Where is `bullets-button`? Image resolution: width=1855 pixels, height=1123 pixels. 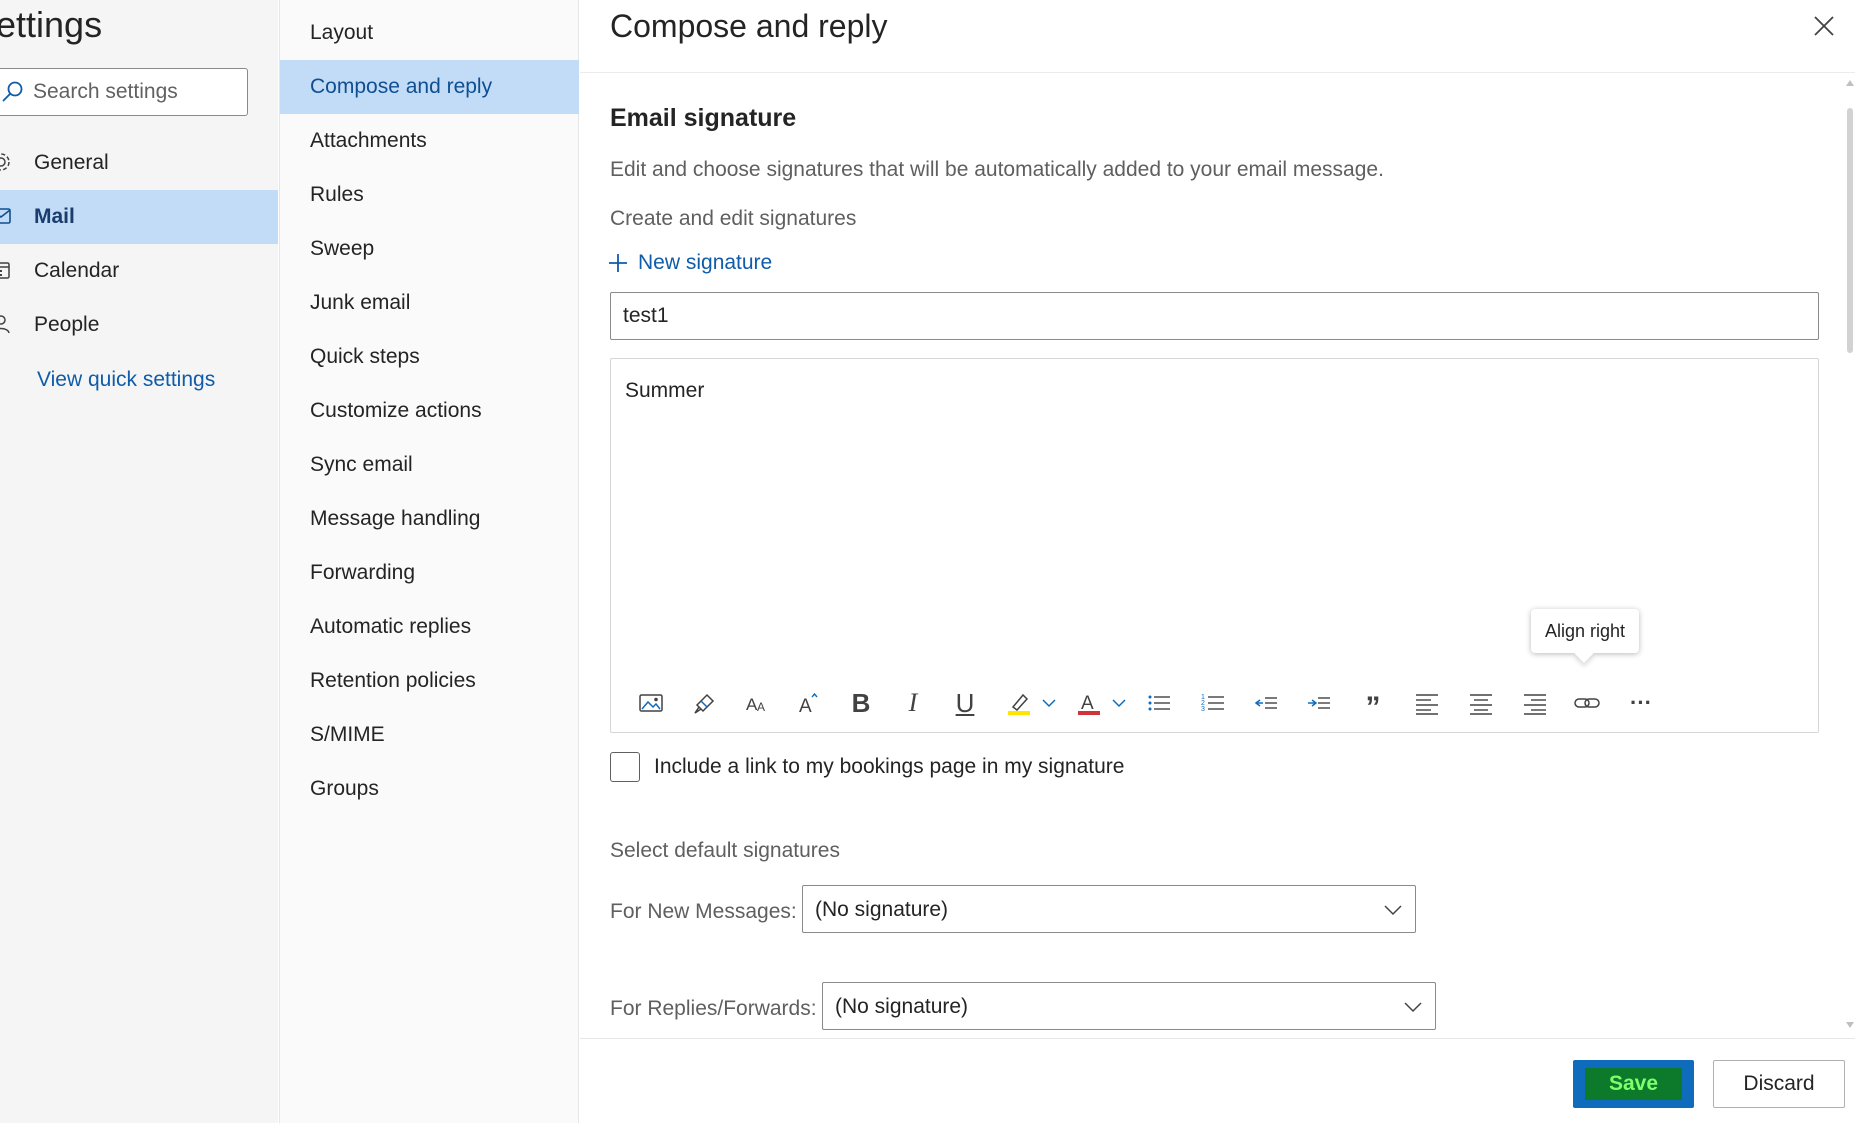 bullets-button is located at coordinates (1159, 703).